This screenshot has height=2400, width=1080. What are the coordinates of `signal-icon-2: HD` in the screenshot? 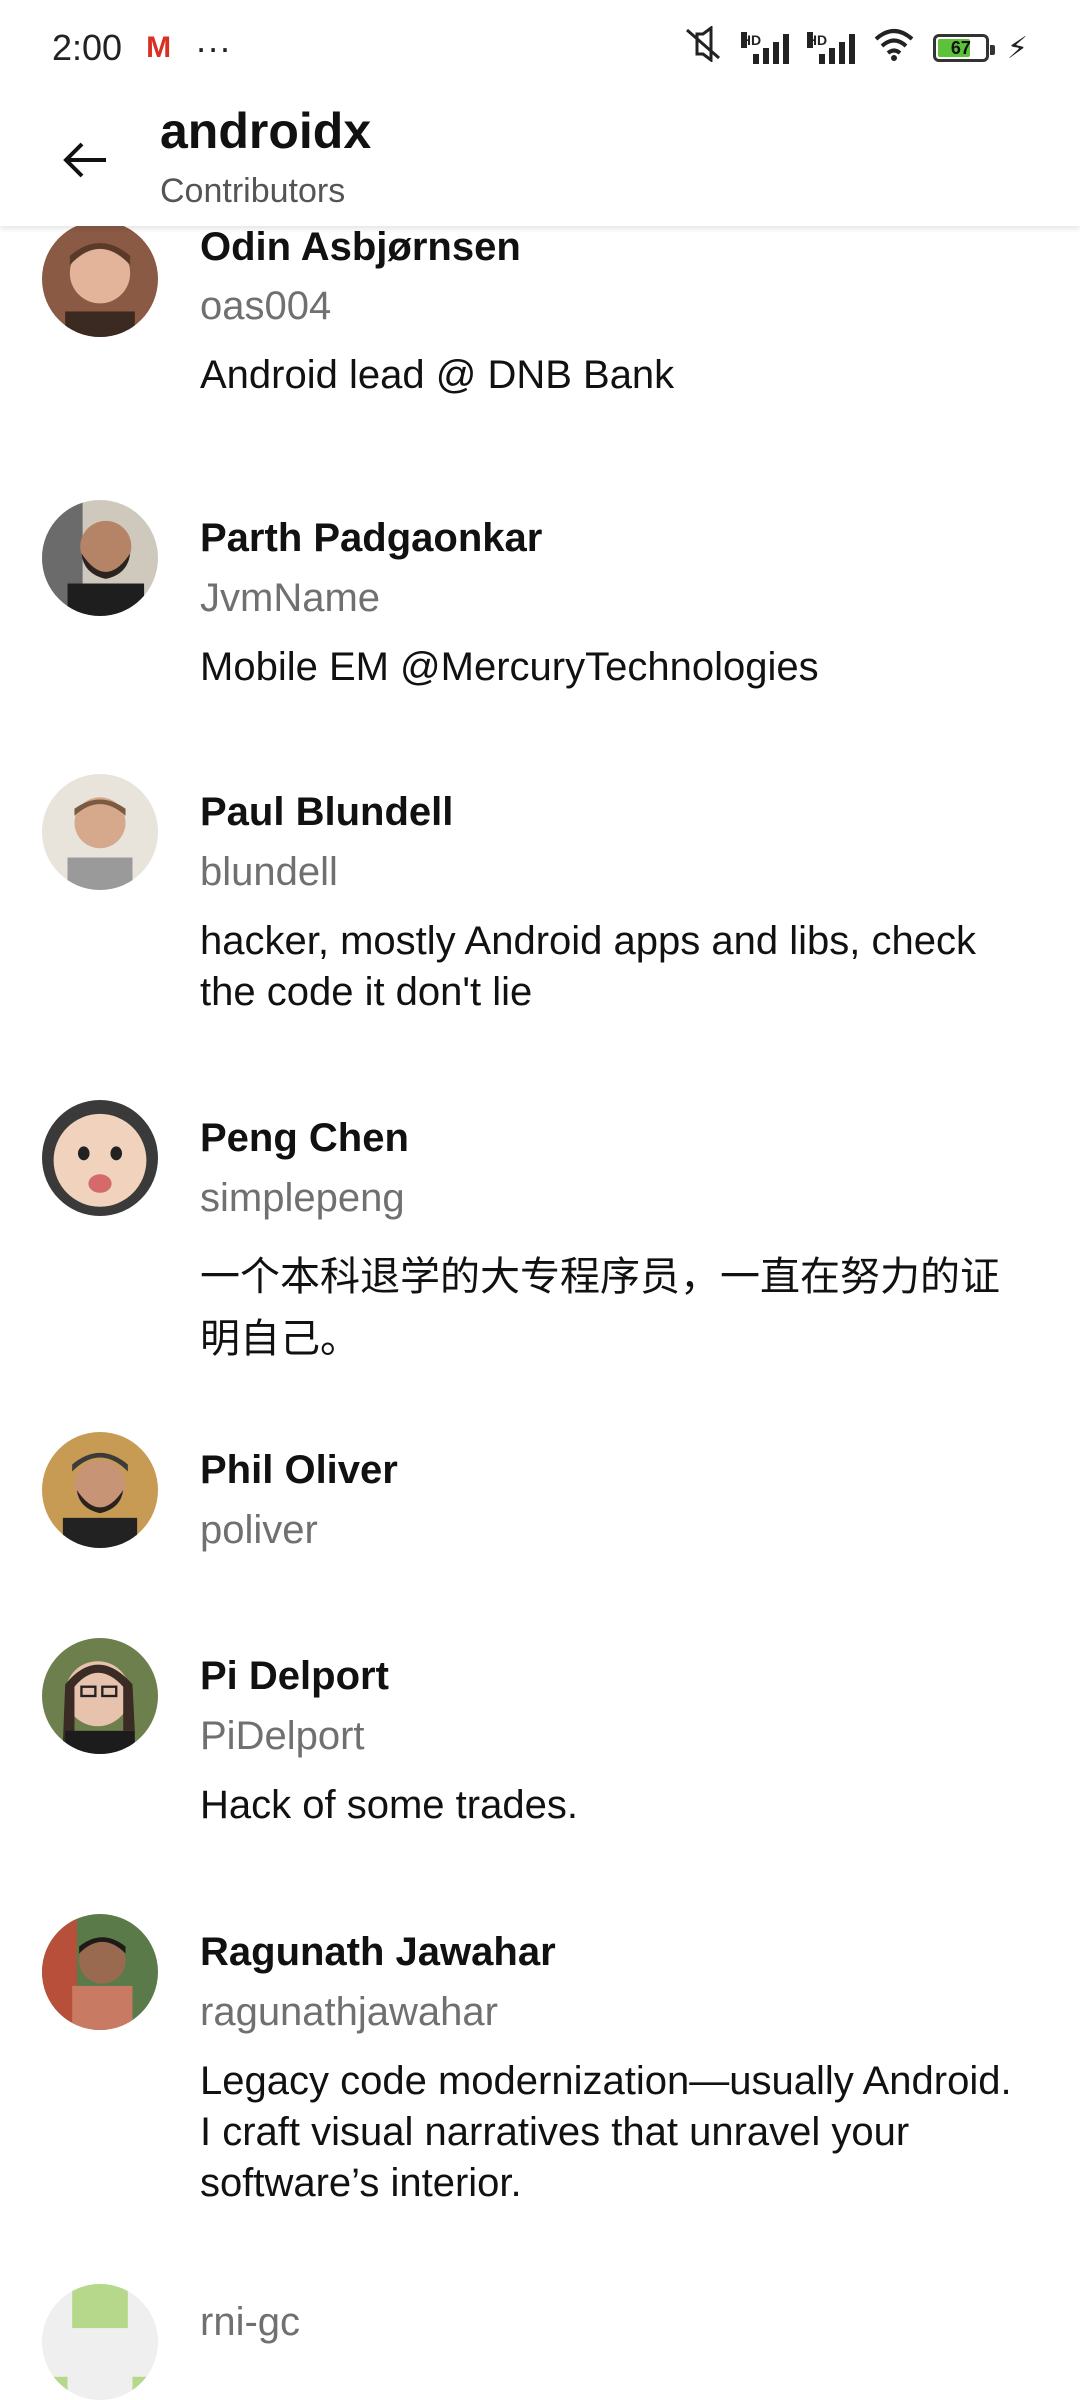 It's located at (830, 48).